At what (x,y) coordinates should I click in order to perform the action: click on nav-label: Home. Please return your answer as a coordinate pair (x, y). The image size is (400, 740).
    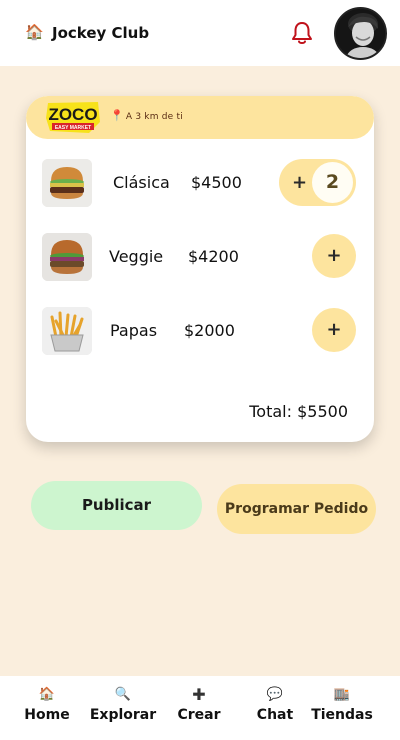
    Looking at the image, I should click on (47, 715).